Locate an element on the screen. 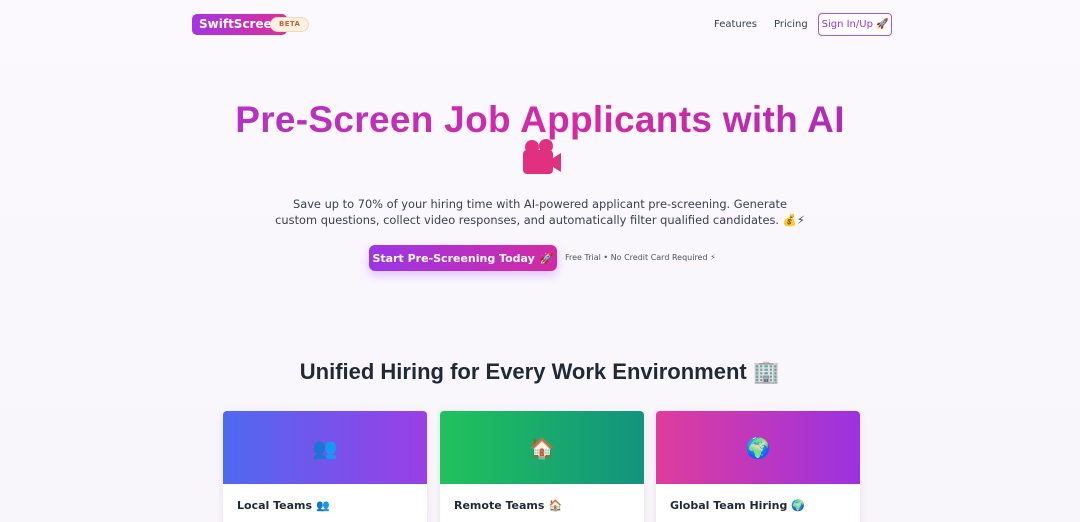  card-label: Global Team Hiring 🌍 is located at coordinates (737, 505).